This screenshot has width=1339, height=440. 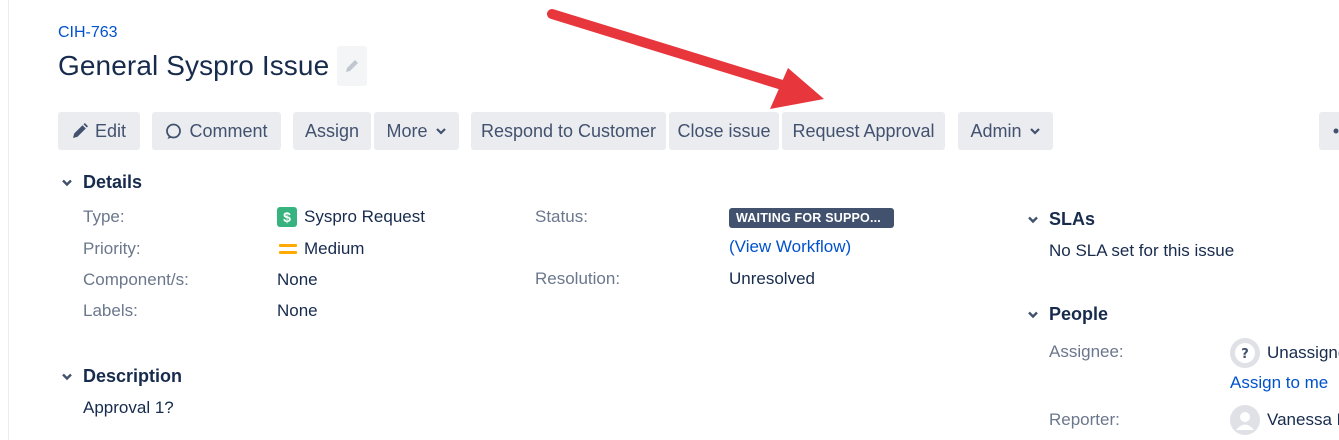 I want to click on description-section-header: Description, so click(x=120, y=376).